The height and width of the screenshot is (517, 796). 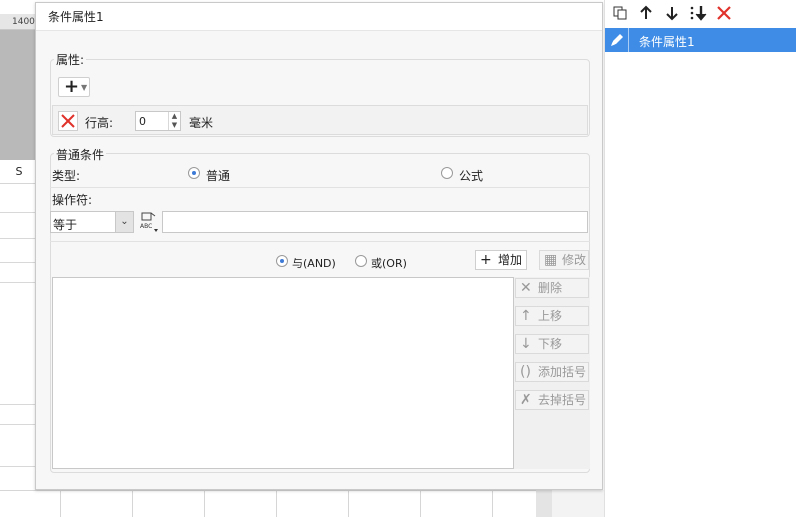 What do you see at coordinates (447, 173) in the screenshot?
I see `type-formula-radio` at bounding box center [447, 173].